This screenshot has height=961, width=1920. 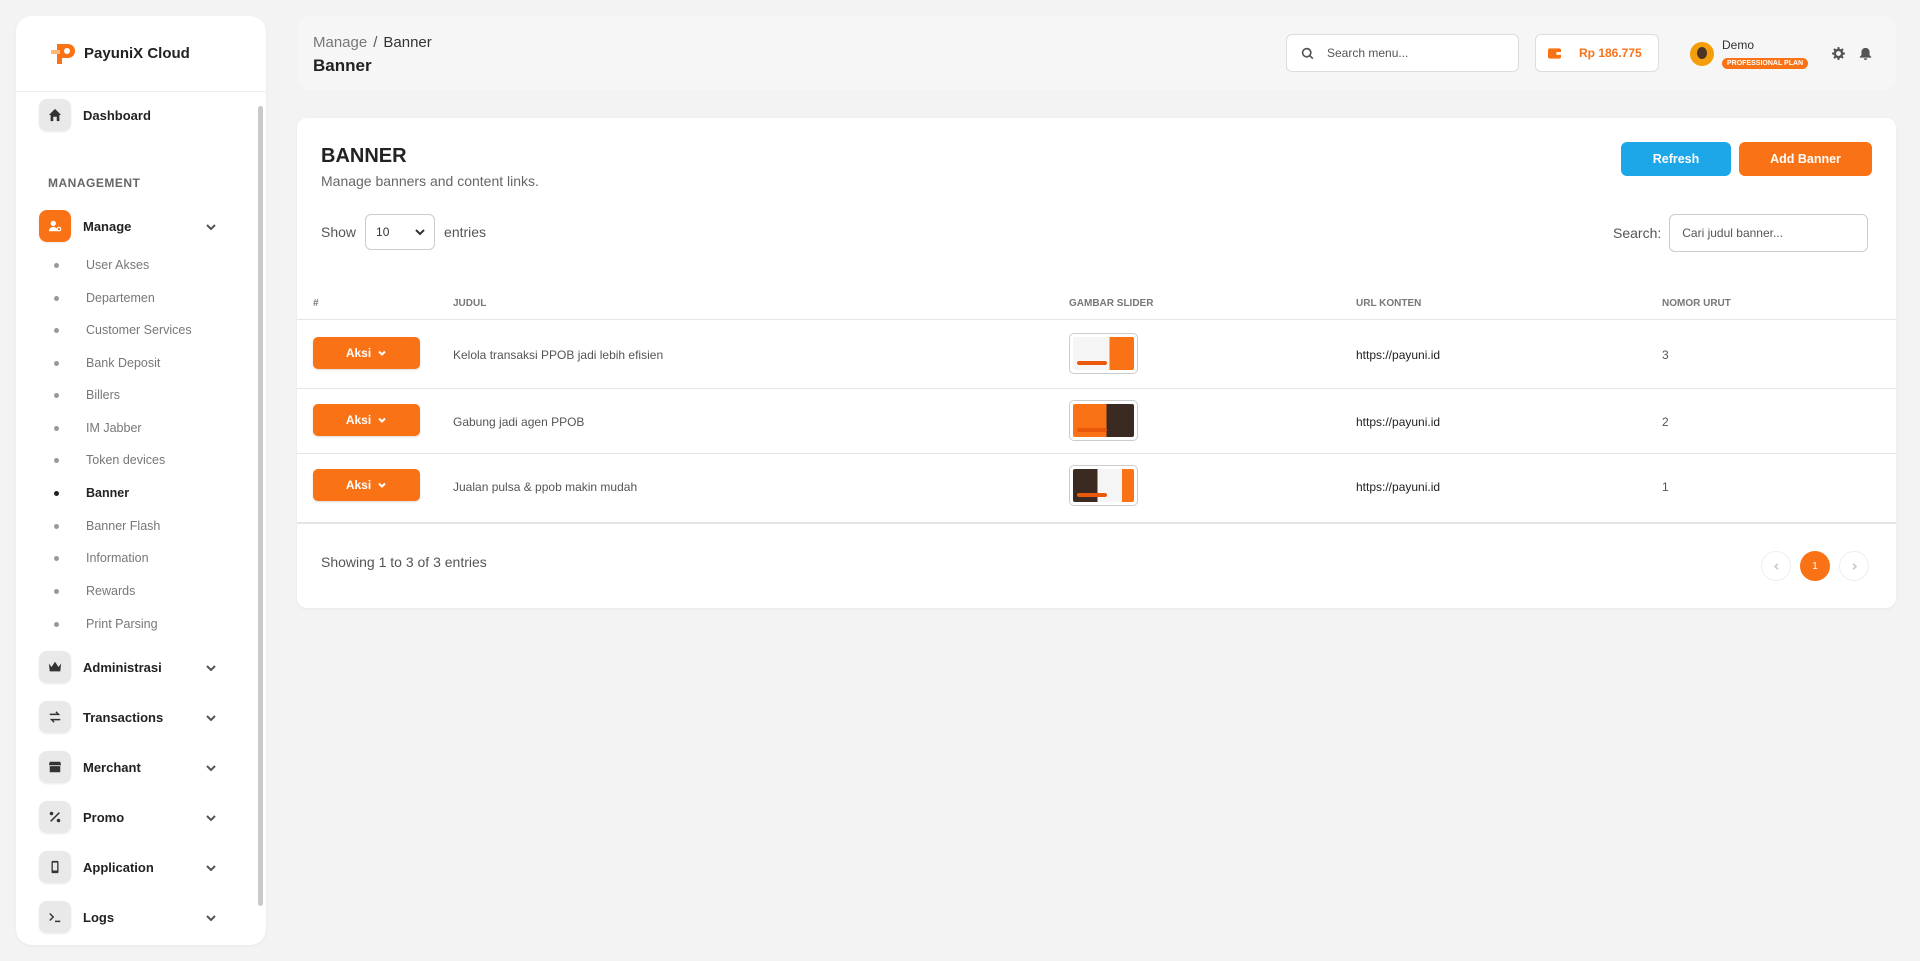 I want to click on menu-search, so click(x=1402, y=53).